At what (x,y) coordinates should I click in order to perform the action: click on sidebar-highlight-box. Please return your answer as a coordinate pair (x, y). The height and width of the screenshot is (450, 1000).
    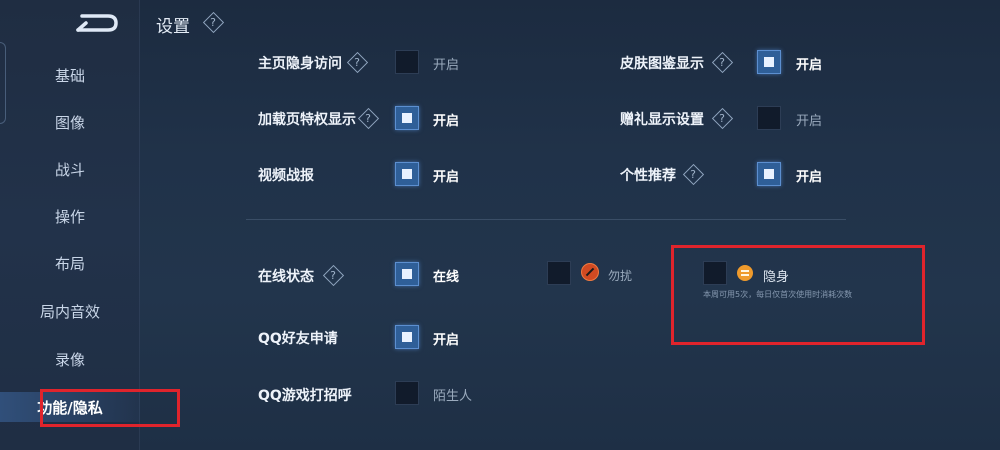
    Looking at the image, I should click on (110, 408).